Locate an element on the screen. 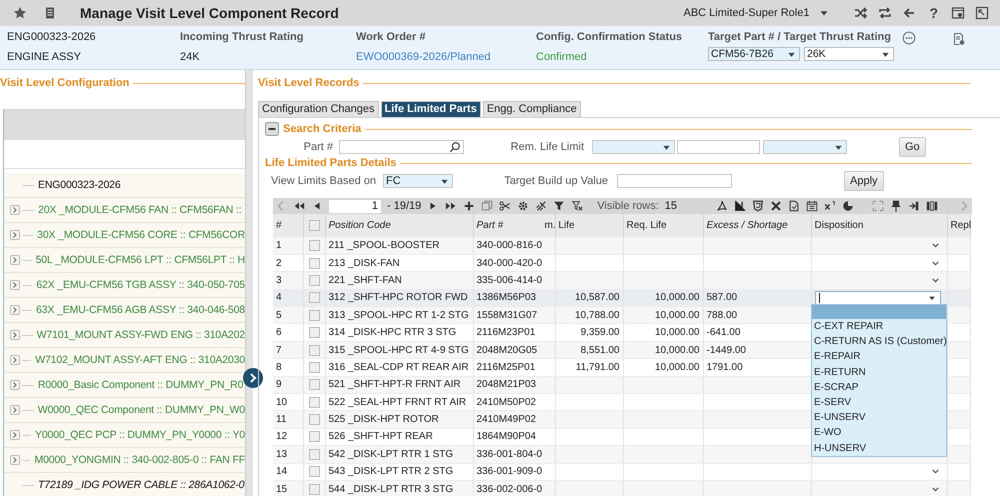  table-row: 15 544 _DISK-LPT RTR 3 STG 336-002-006-0 is located at coordinates (621, 488).